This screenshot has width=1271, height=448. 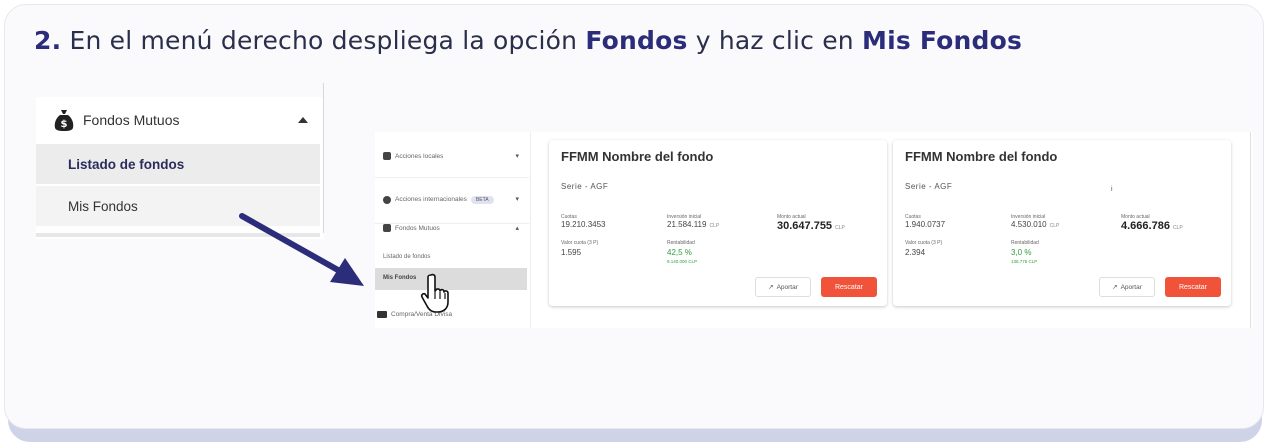 I want to click on sidebar-label: Acciones locales, so click(x=419, y=156).